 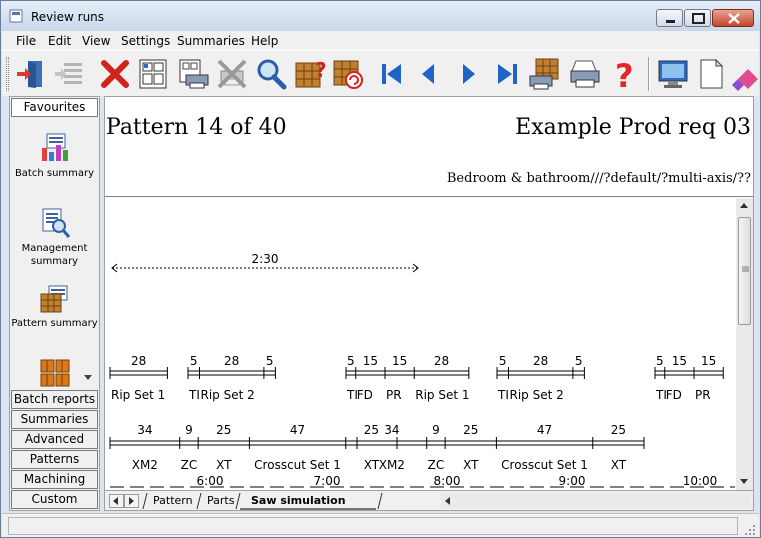 What do you see at coordinates (744, 482) in the screenshot?
I see `scroll-down-icon` at bounding box center [744, 482].